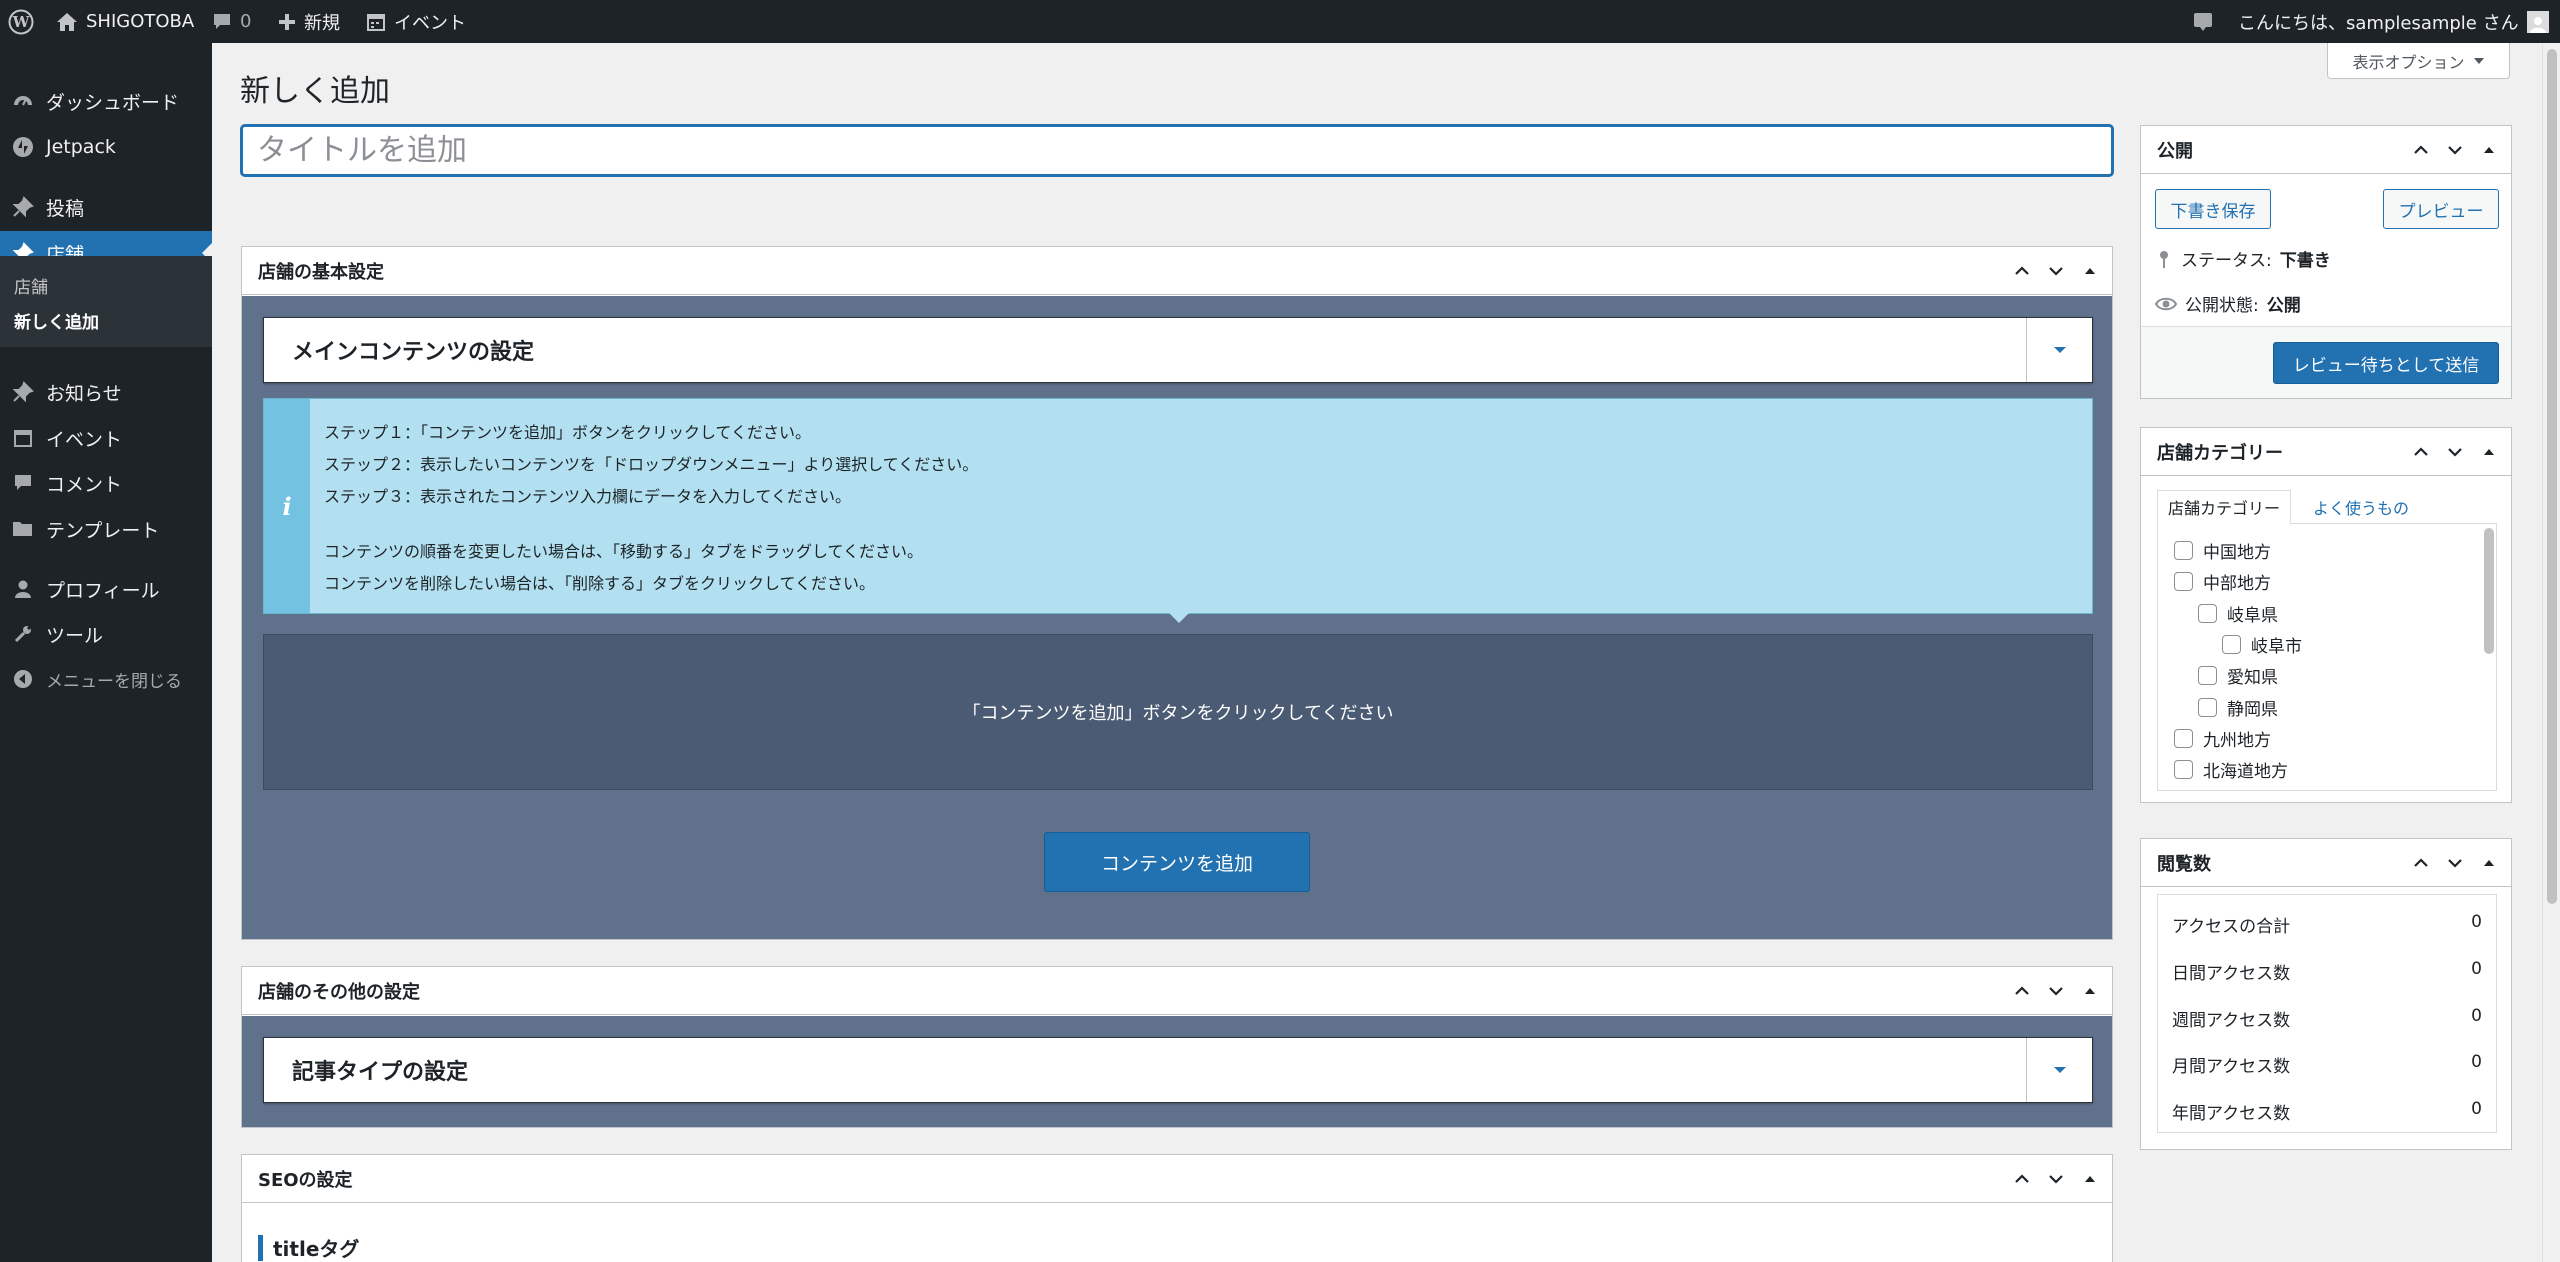 The height and width of the screenshot is (1262, 2560). Describe the element at coordinates (2222, 306) in the screenshot. I see `visibility-label: 公開状態:` at that location.